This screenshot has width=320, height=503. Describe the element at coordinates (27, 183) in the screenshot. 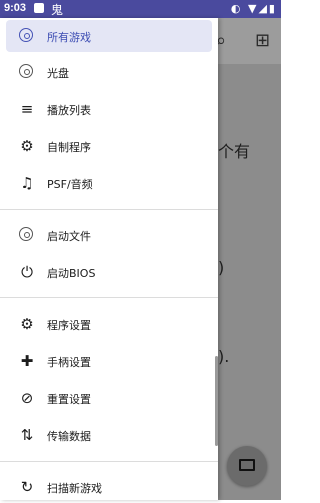

I see `music-library-icon: ♫` at that location.